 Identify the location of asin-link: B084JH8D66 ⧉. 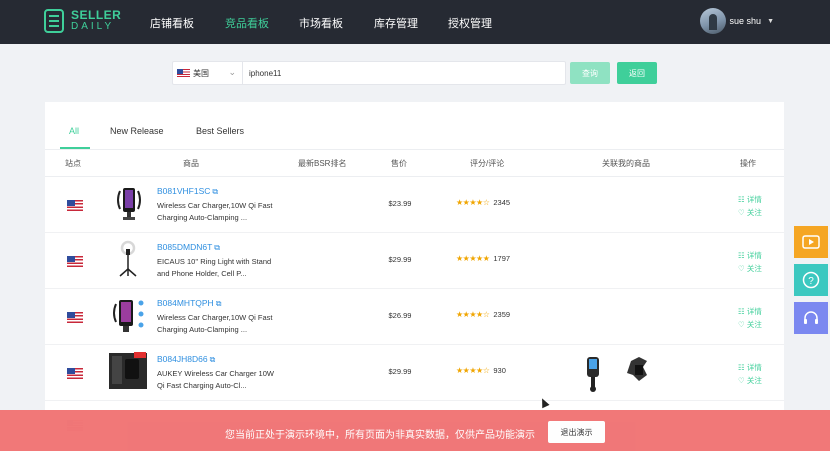
(186, 359).